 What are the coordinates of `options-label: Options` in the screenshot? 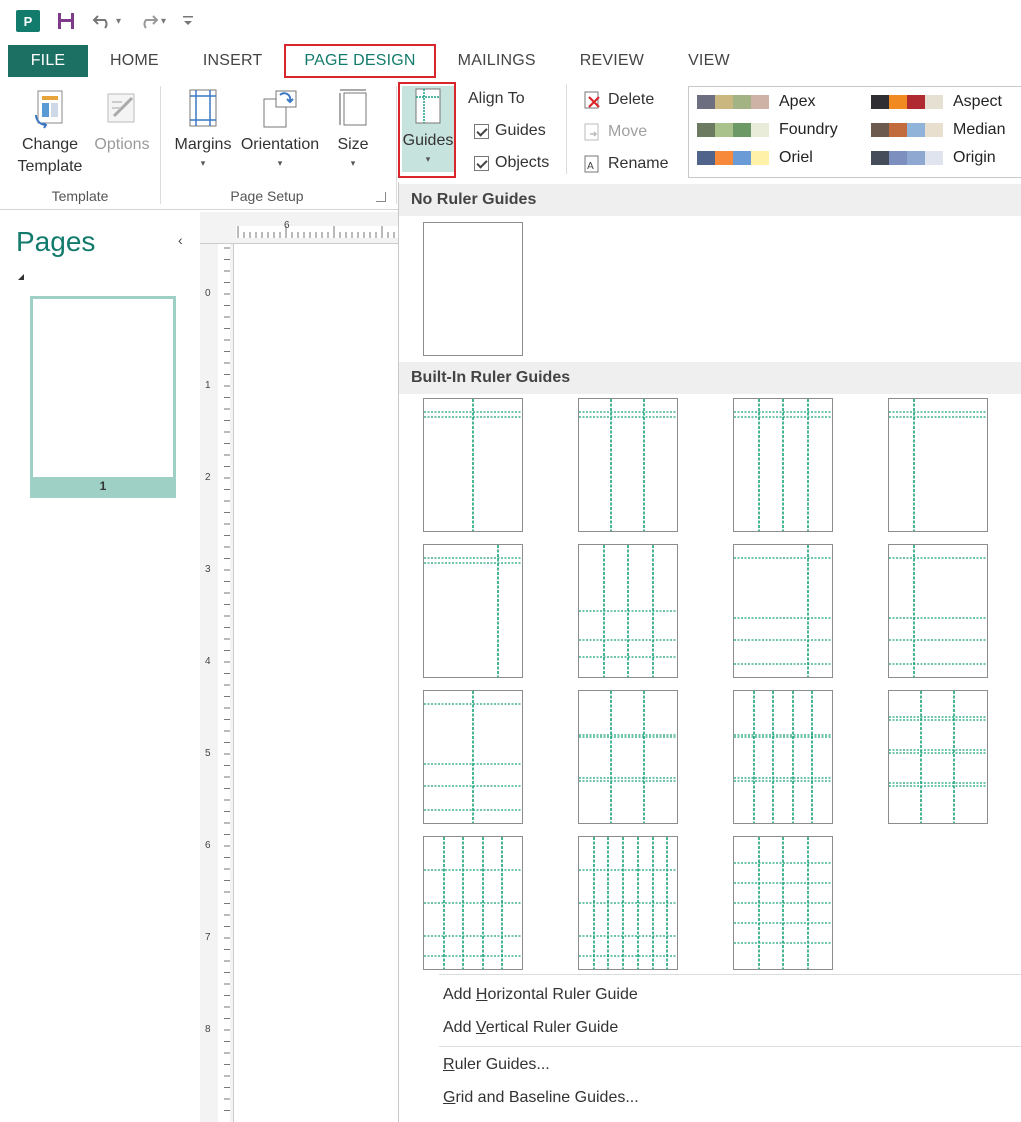 It's located at (122, 144).